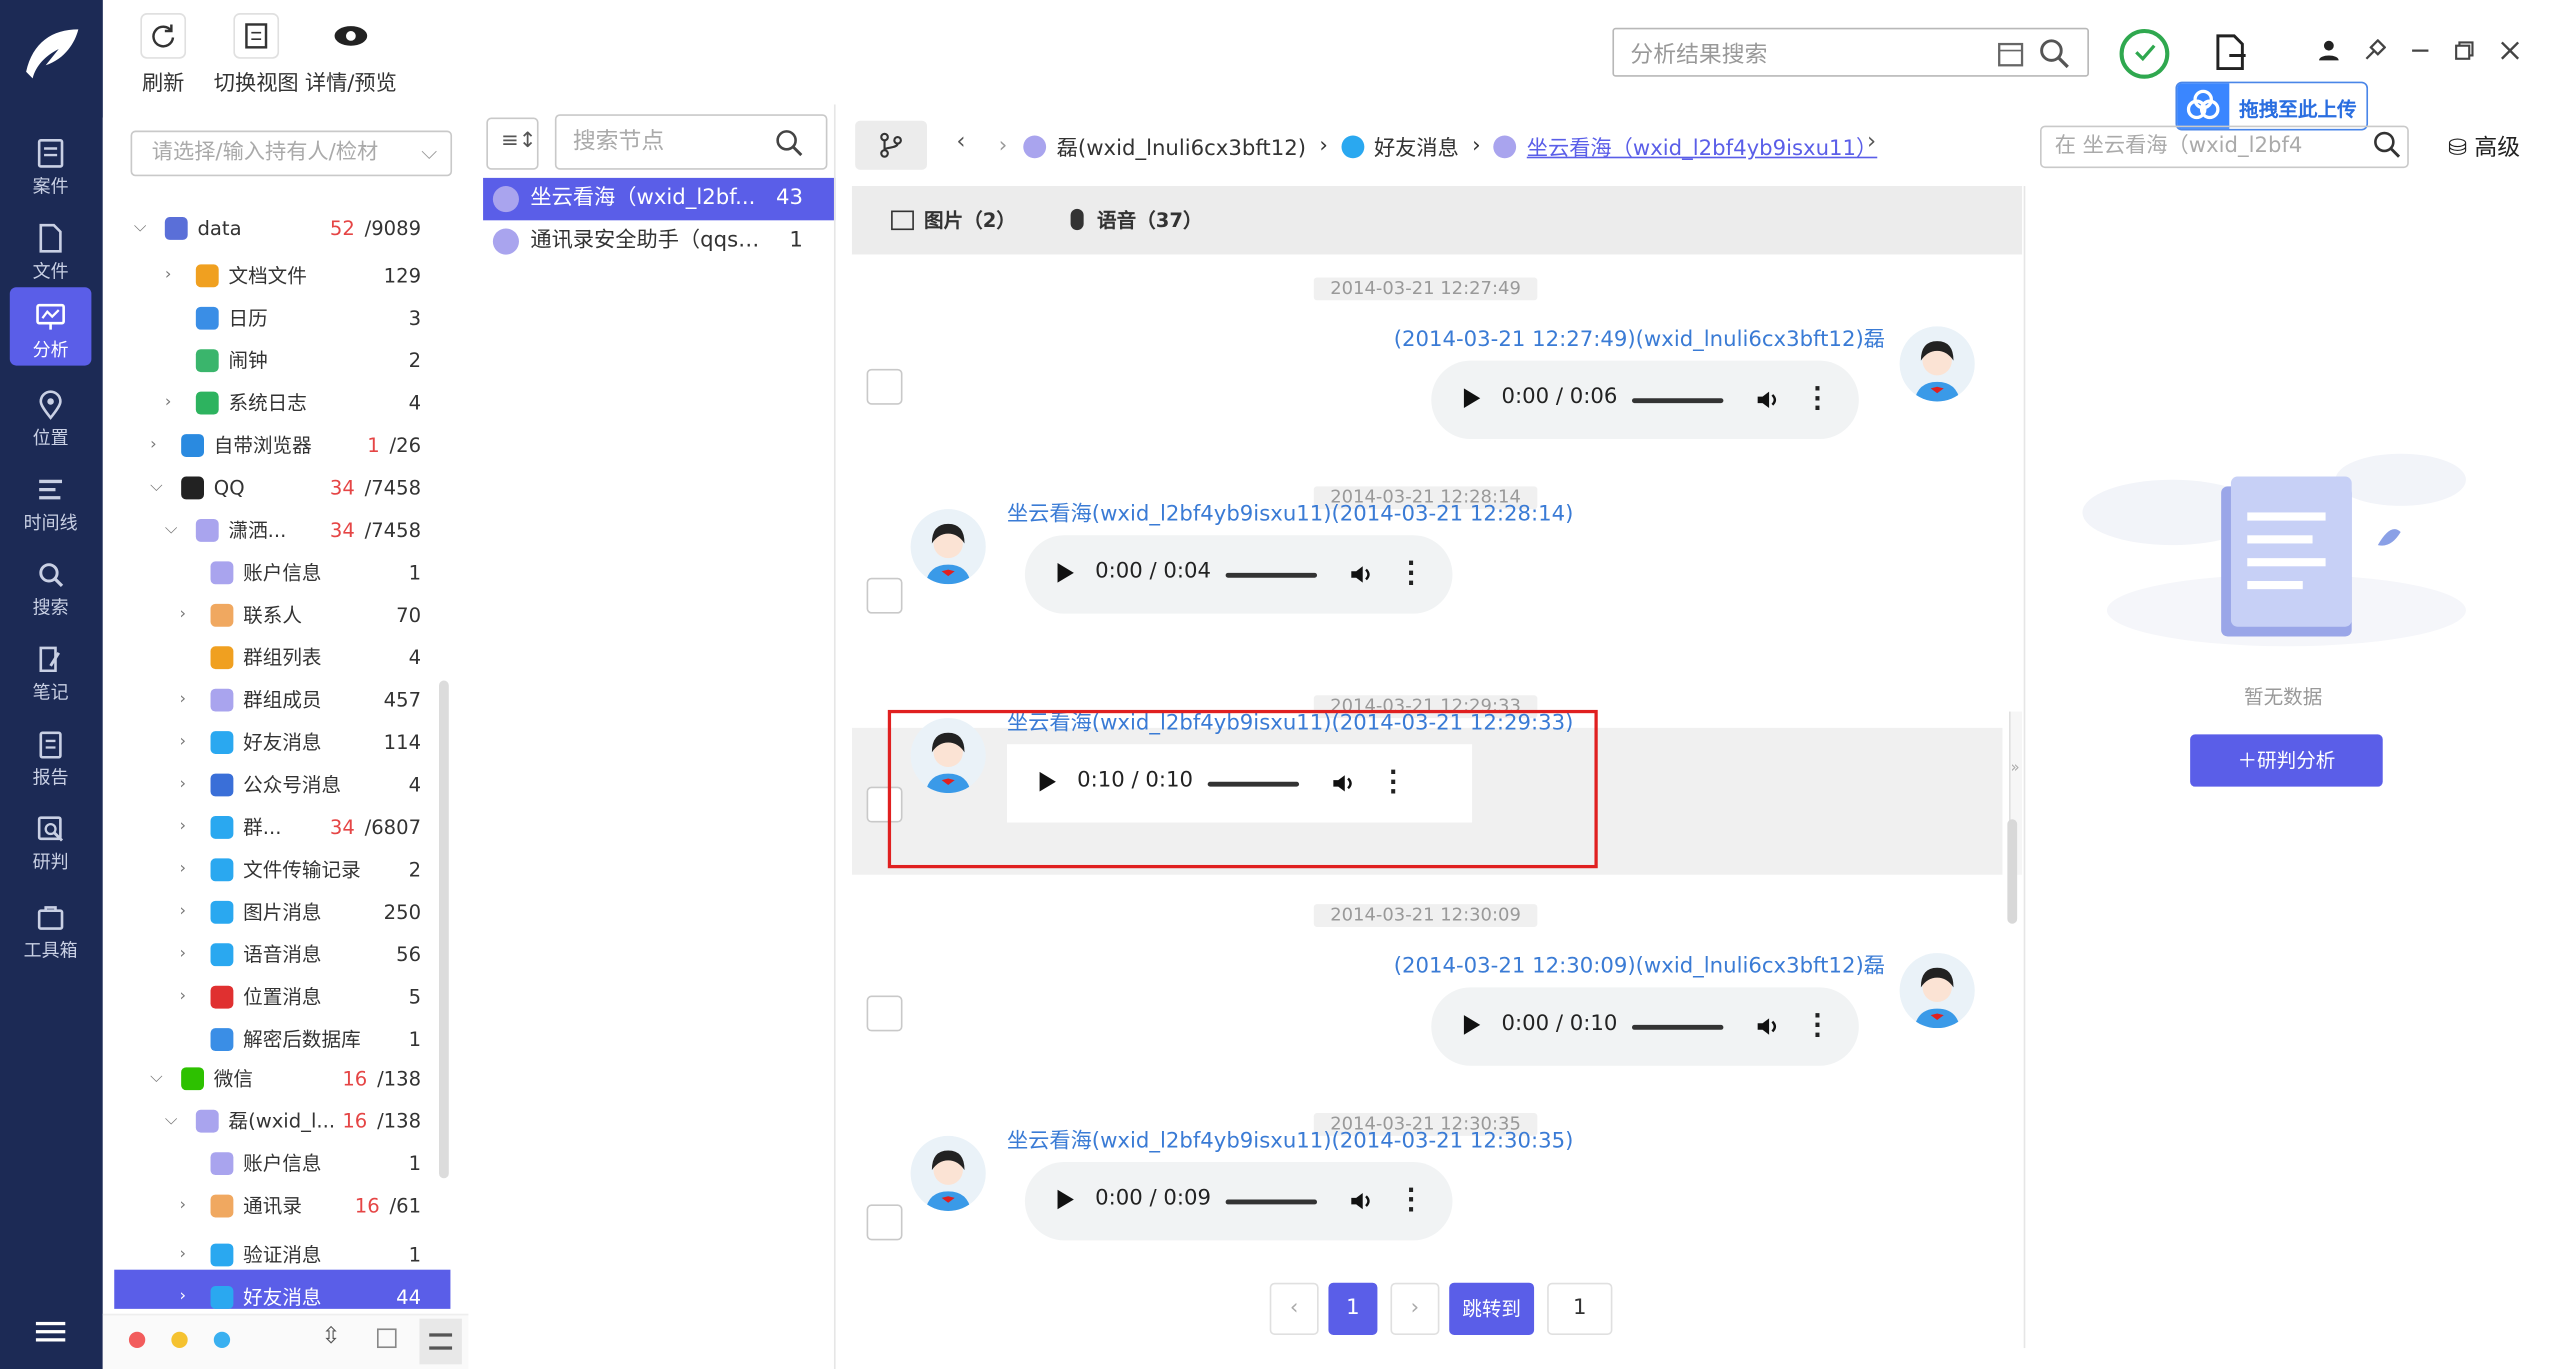 The height and width of the screenshot is (1369, 2559). What do you see at coordinates (1294, 1308) in the screenshot?
I see `prev-page-button: ‹` at bounding box center [1294, 1308].